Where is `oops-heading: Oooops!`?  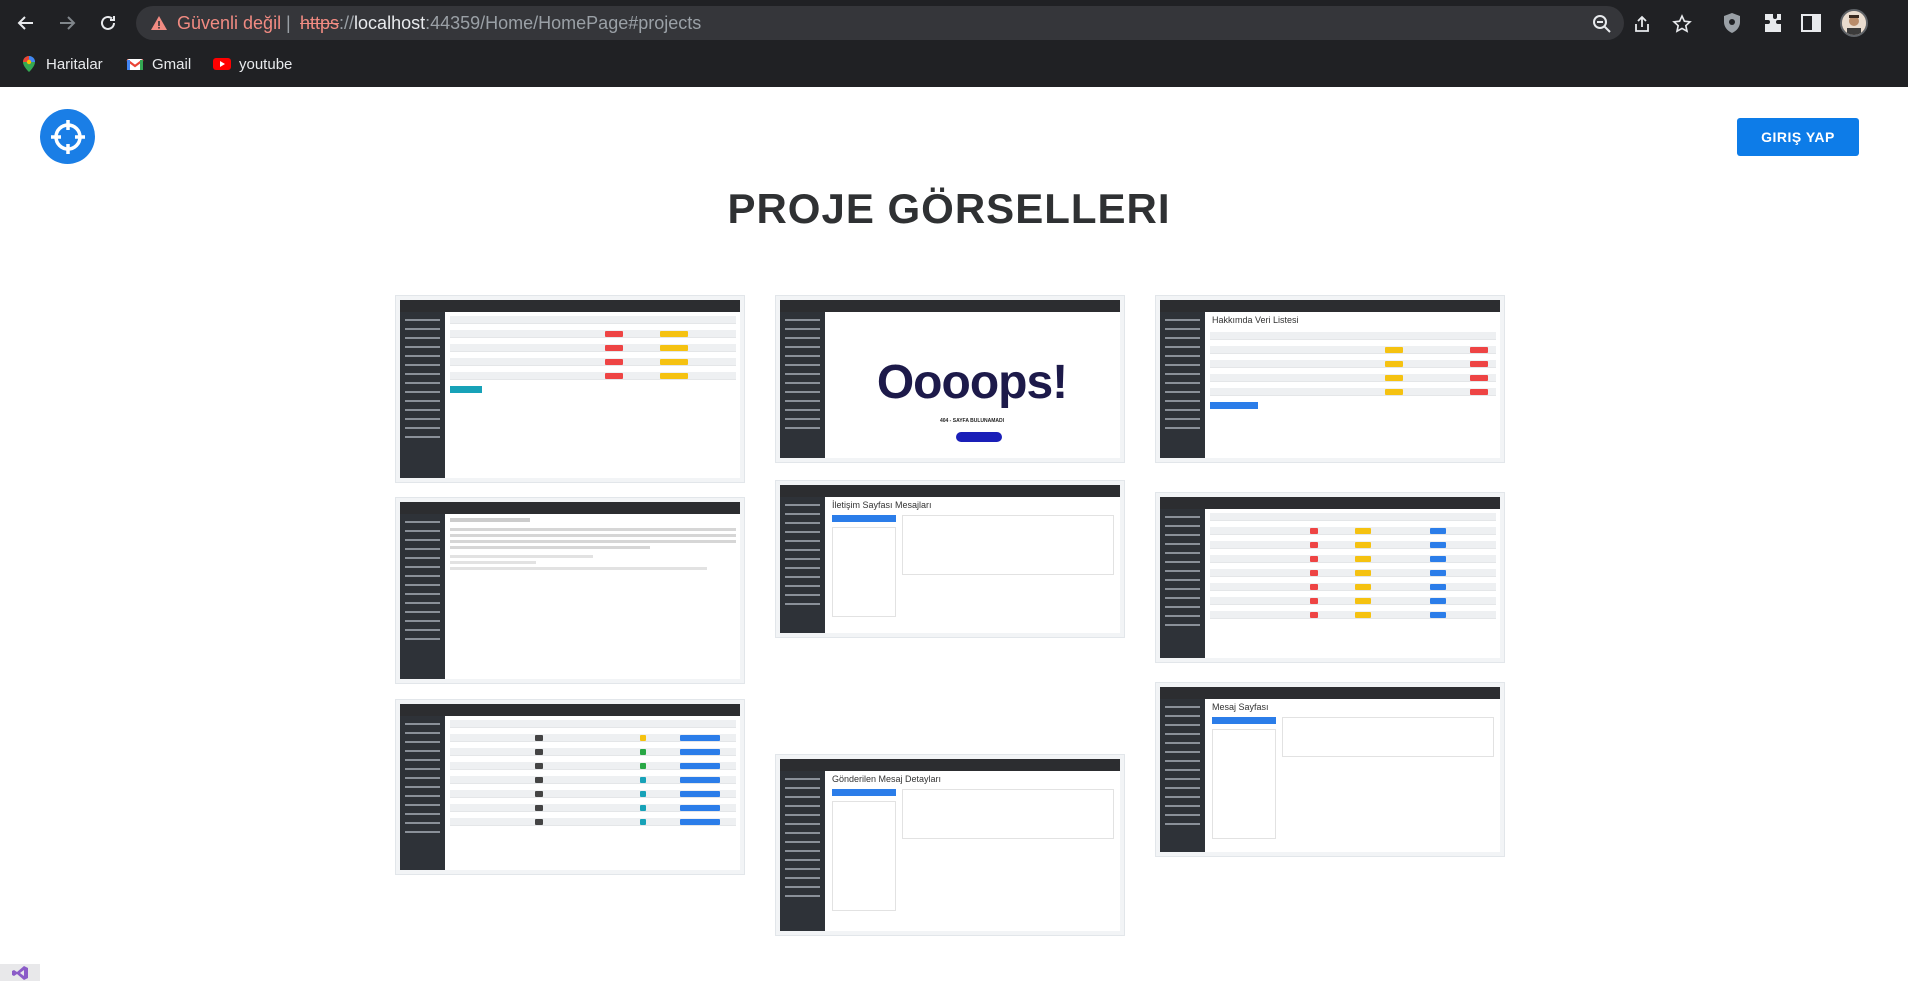 oops-heading: Oooops! is located at coordinates (972, 382).